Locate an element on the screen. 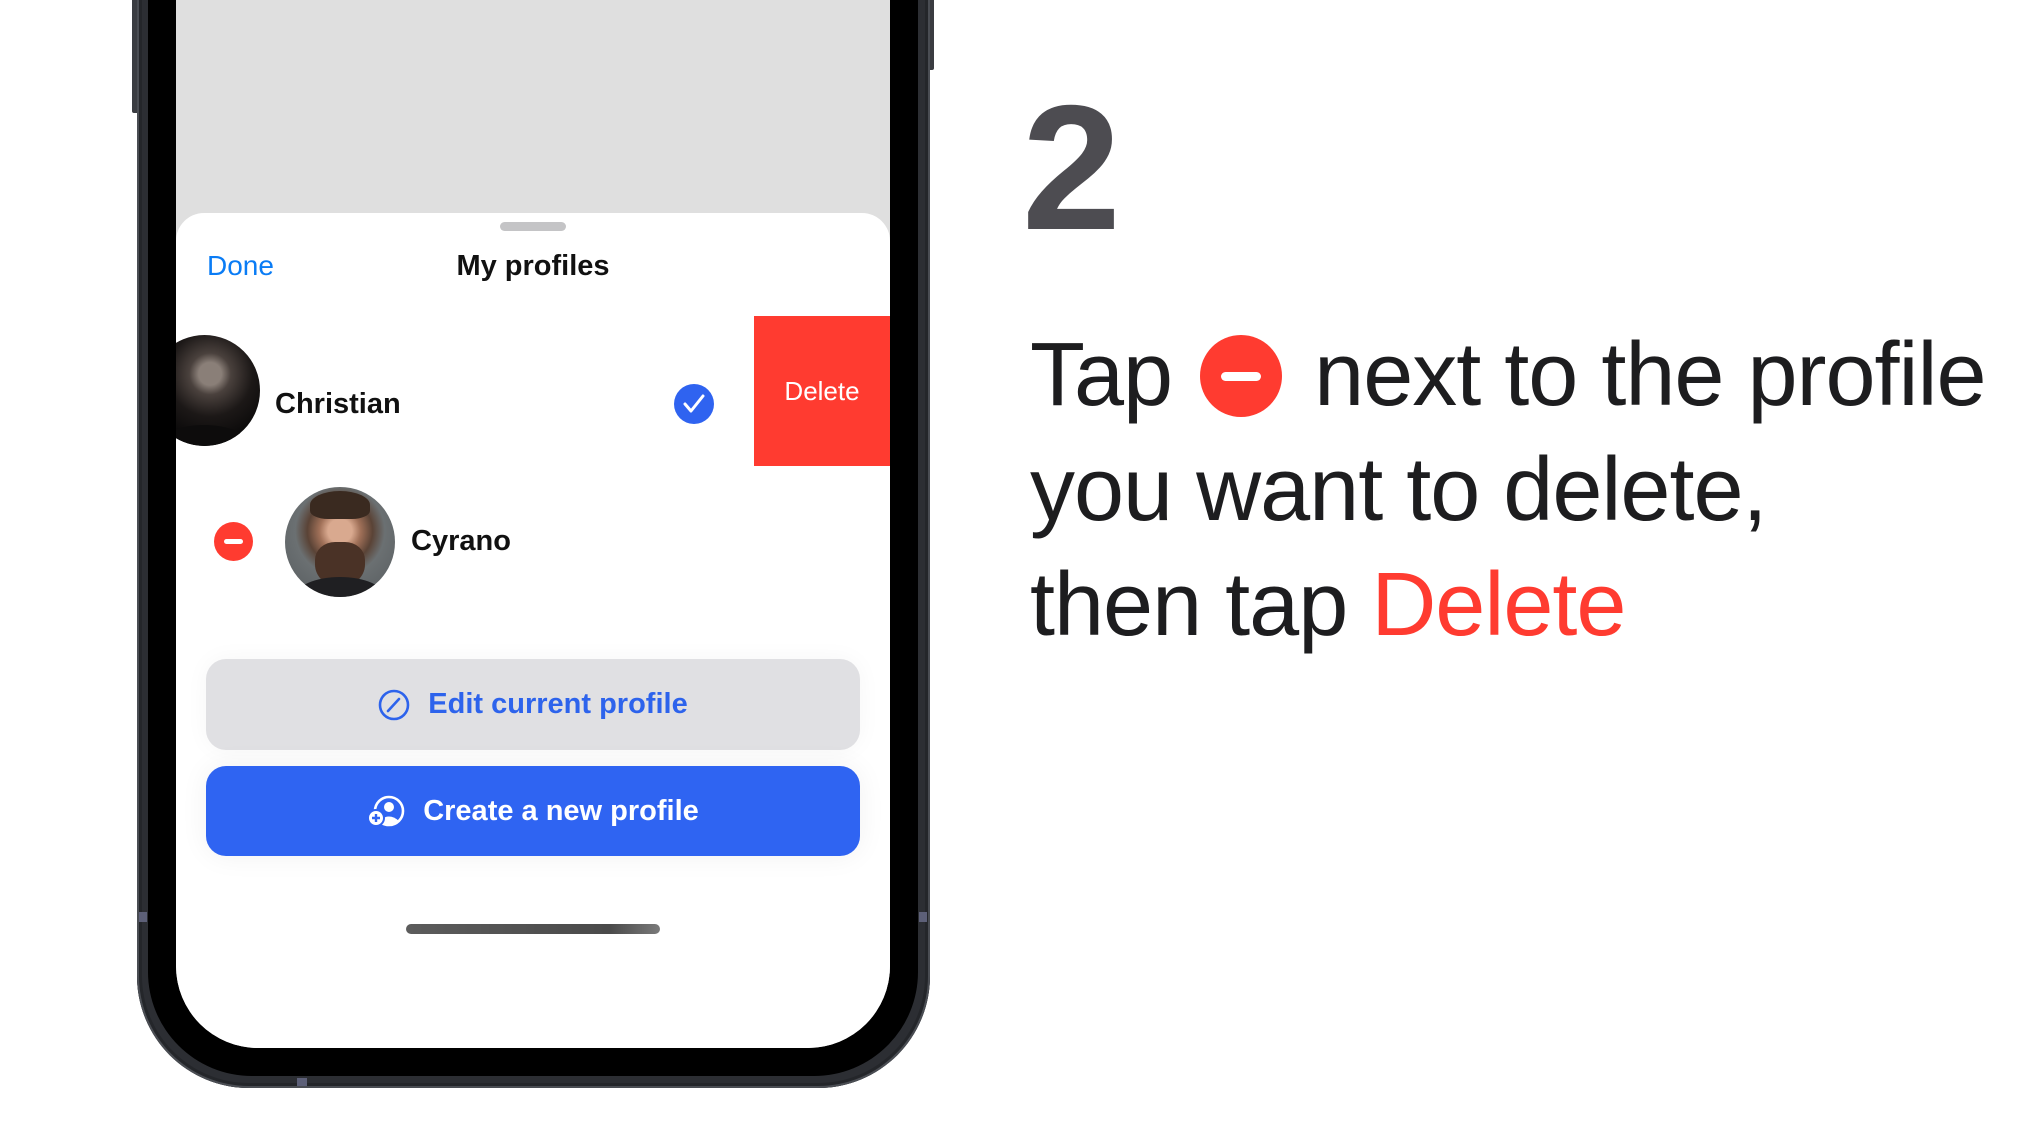 Image resolution: width=2032 pixels, height=1143 pixels. profile-row-cyrano: Cyrano is located at coordinates (533, 551).